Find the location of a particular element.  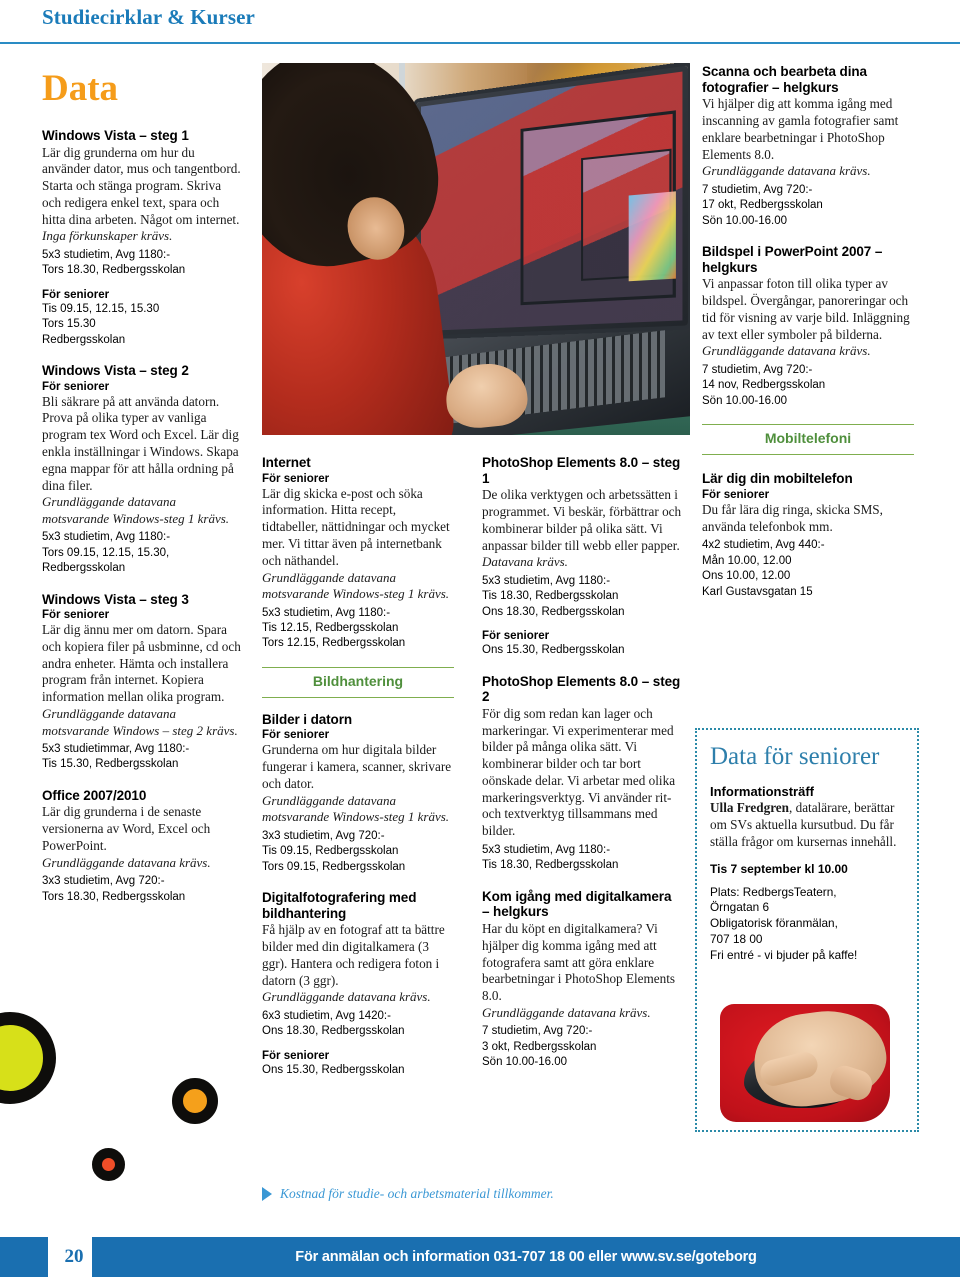

seniorbox-detail-line: Örngatan 6 is located at coordinates (740, 907).